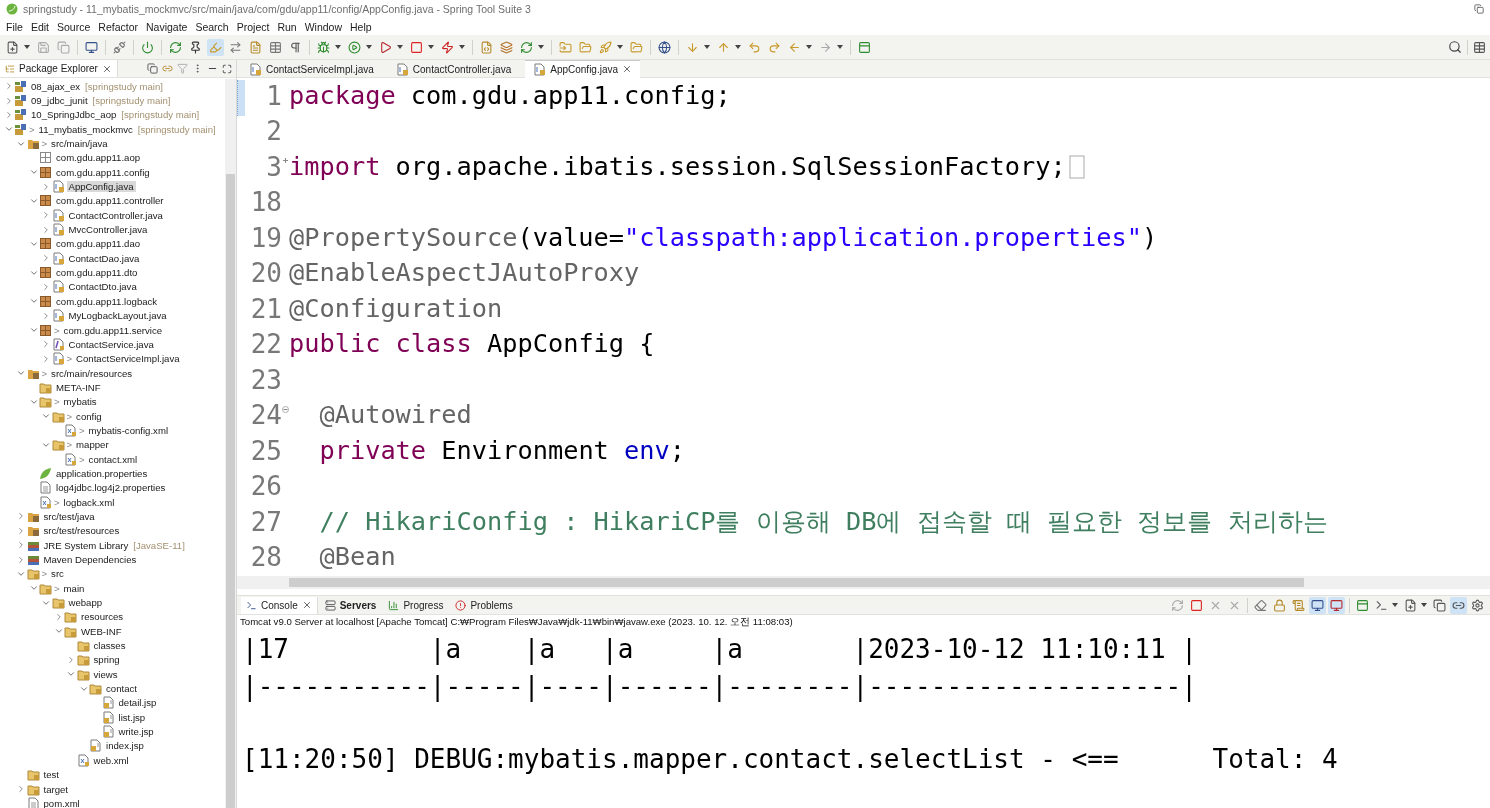 This screenshot has width=1490, height=808. Describe the element at coordinates (63, 47) in the screenshot. I see `save-all-icon` at that location.